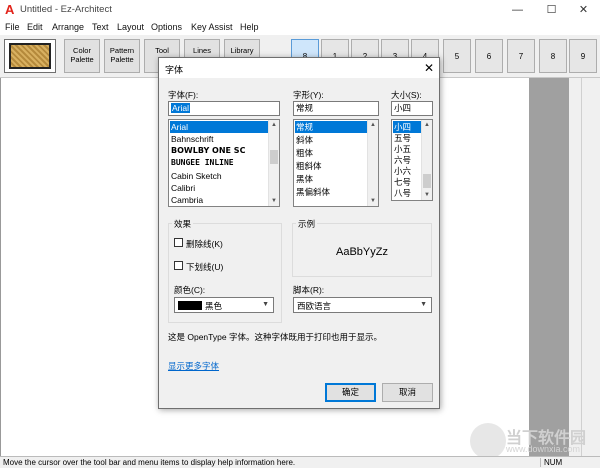 This screenshot has width=600, height=468. Describe the element at coordinates (372, 163) in the screenshot. I see `style-list-scrollbar: ▲ ▼` at that location.